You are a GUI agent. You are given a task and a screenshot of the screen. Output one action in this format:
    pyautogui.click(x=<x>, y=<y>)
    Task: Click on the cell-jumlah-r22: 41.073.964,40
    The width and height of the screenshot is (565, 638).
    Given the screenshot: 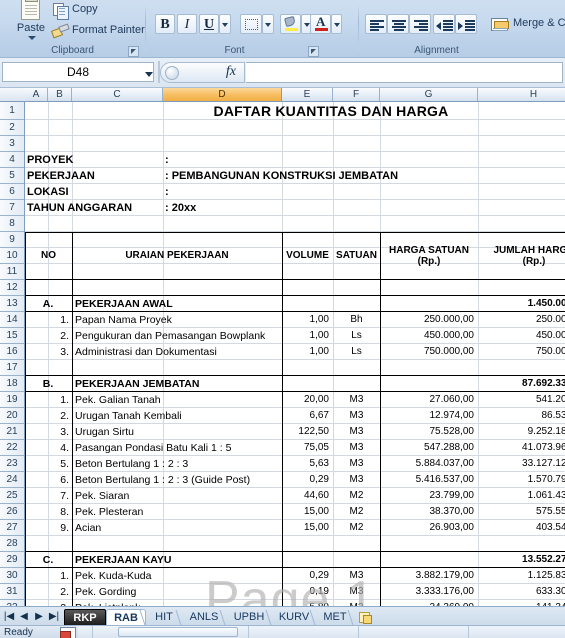 What is the action you would take?
    pyautogui.click(x=521, y=447)
    